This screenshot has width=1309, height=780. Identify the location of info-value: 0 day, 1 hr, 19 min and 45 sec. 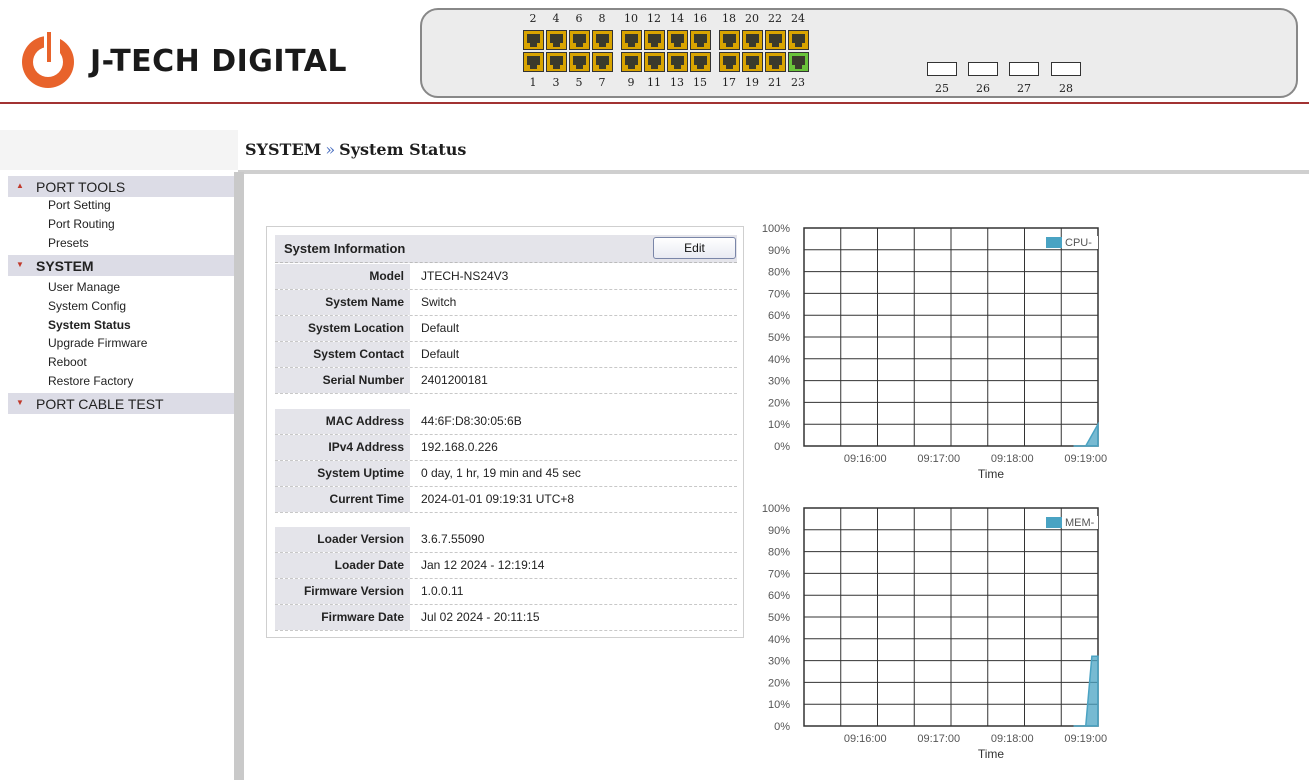
(501, 473).